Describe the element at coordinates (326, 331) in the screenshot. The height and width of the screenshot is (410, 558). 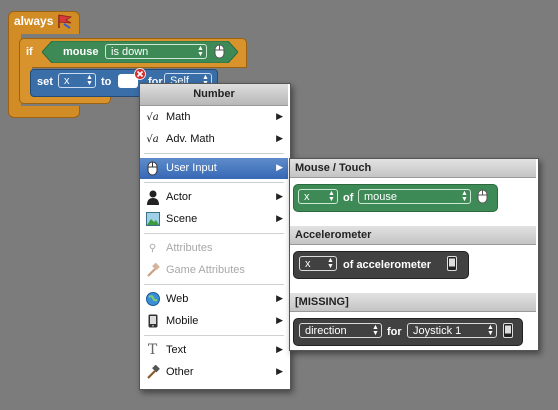
I see `joystick-property-value: direction` at that location.